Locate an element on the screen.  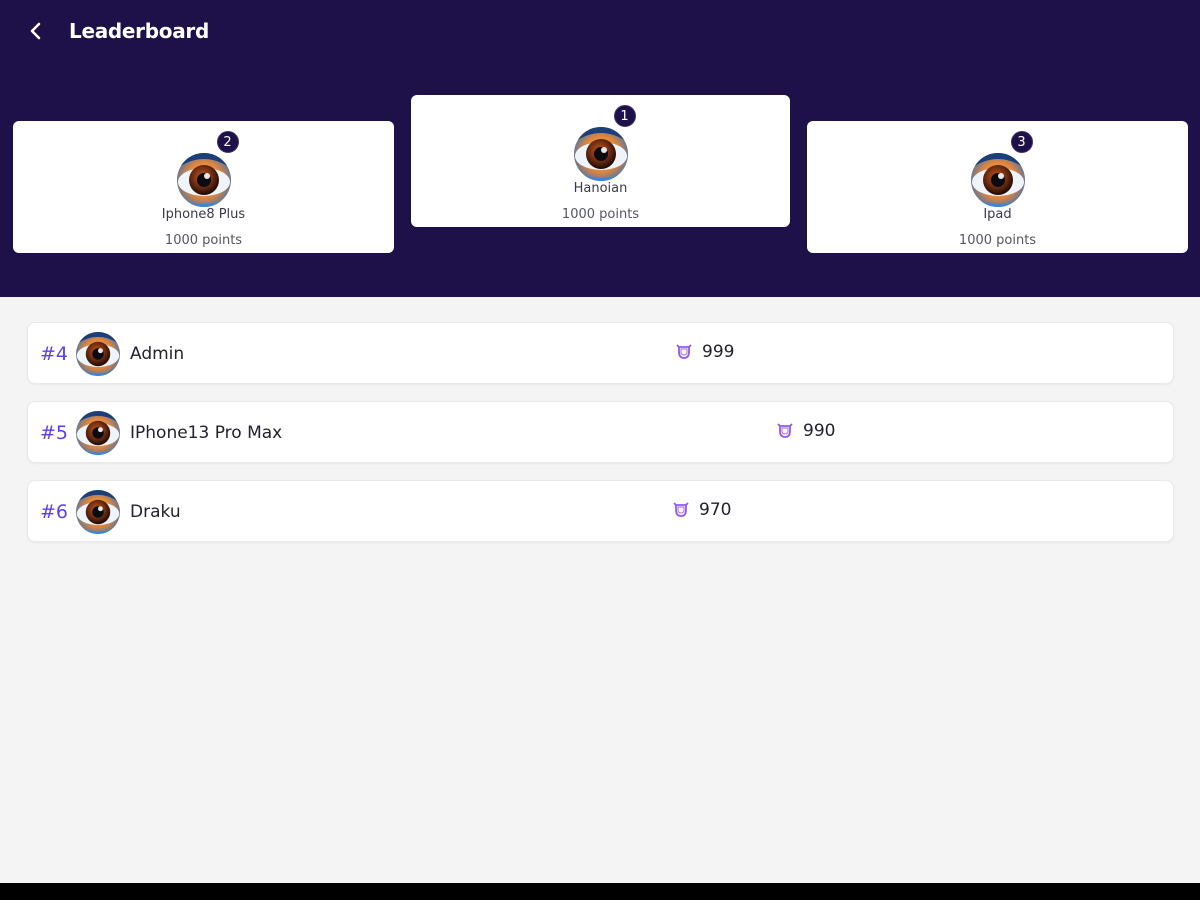
podium-card-first: 1 Hanoian 1000 points is located at coordinates (600, 161).